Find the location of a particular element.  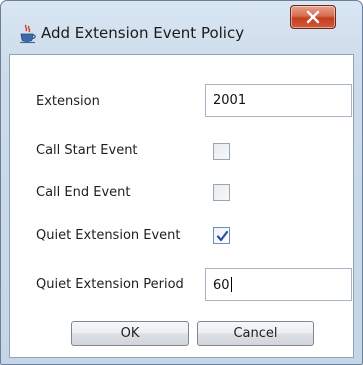

checkmark-icon is located at coordinates (222, 236).